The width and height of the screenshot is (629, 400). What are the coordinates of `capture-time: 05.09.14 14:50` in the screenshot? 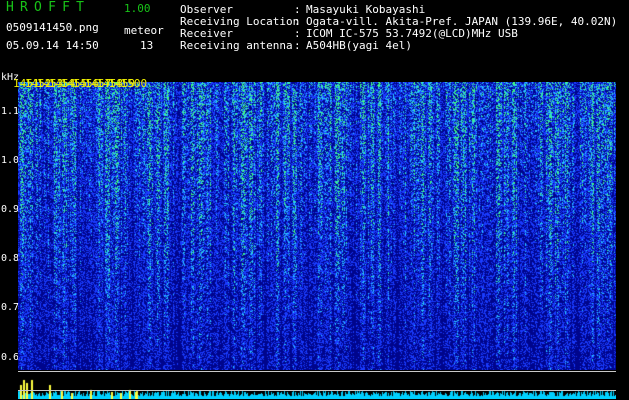 It's located at (52, 45).